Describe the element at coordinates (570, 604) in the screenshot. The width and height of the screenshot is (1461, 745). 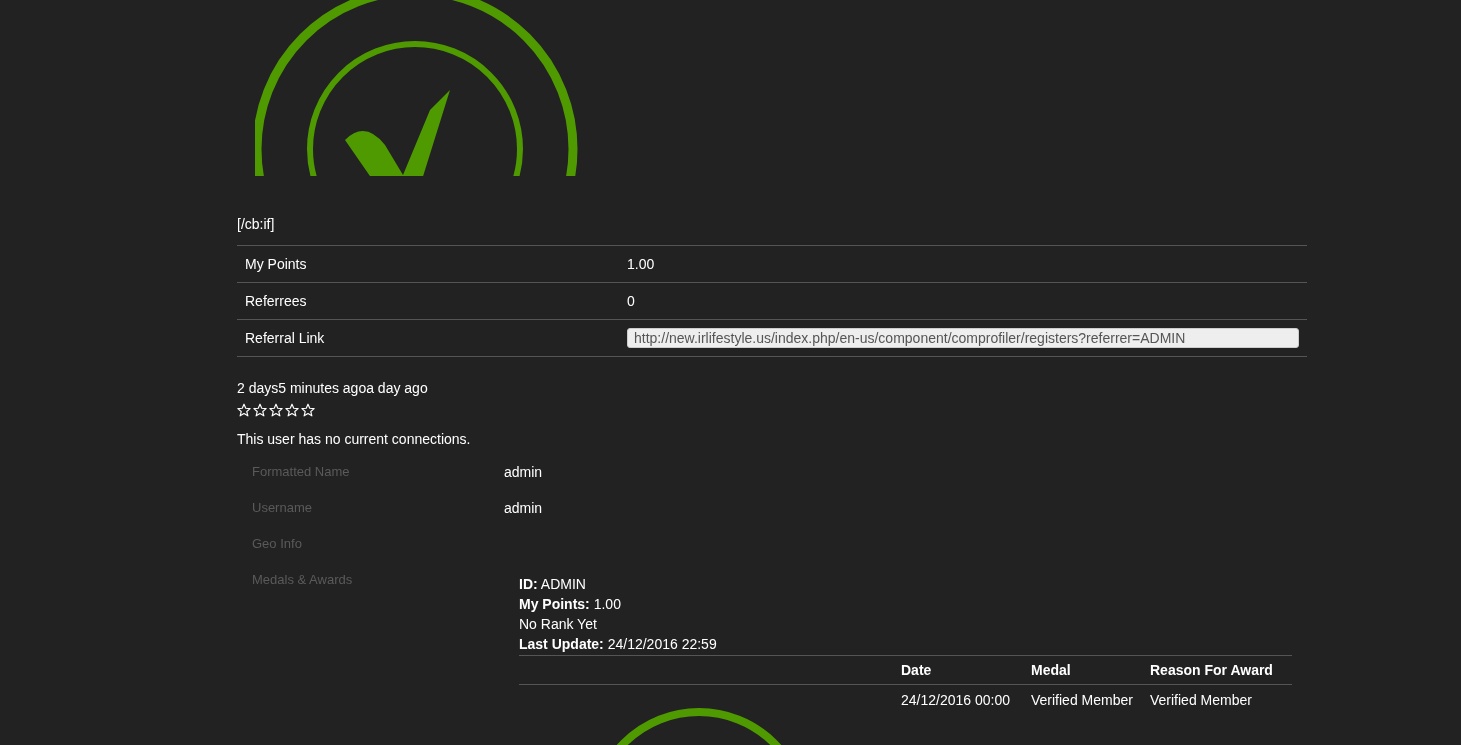
I see `medal-info-text: My Points: 1.00` at that location.